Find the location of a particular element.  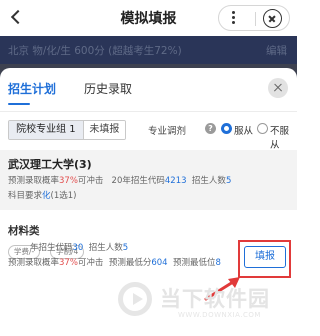

mini-program-capsule is located at coordinates (254, 18).